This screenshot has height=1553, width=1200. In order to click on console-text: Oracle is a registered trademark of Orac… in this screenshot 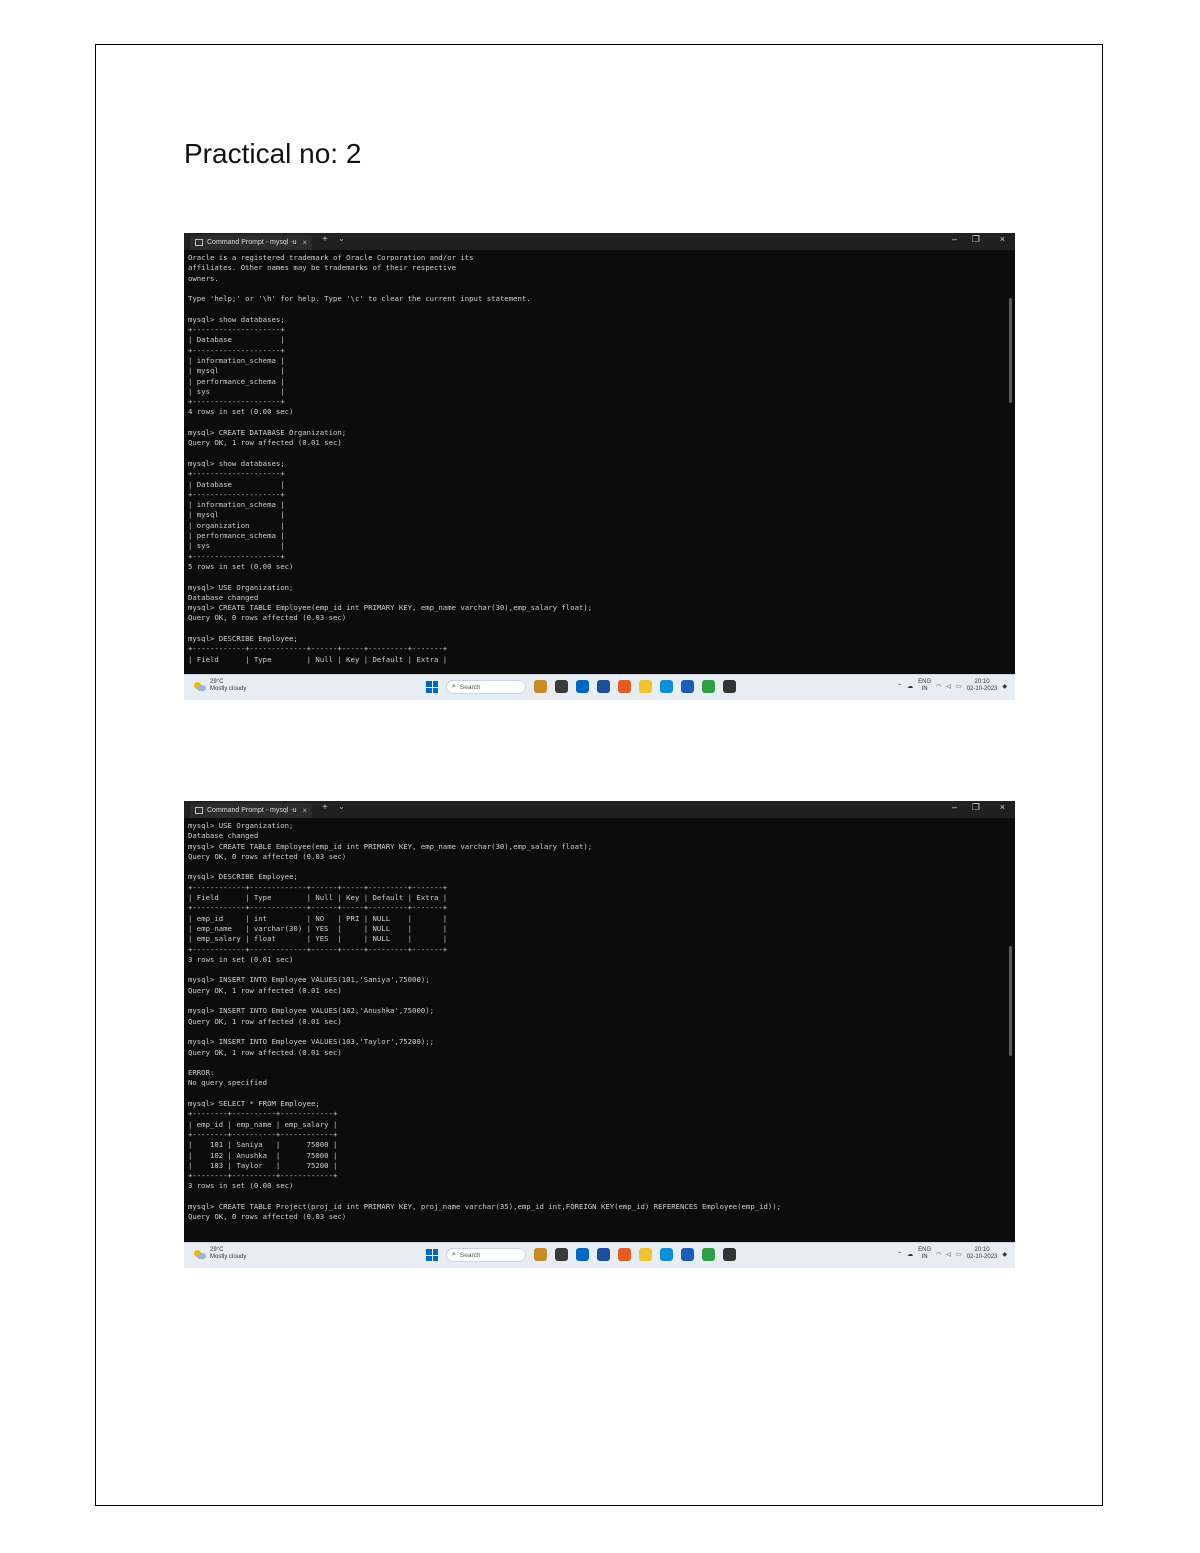, I will do `click(390, 458)`.